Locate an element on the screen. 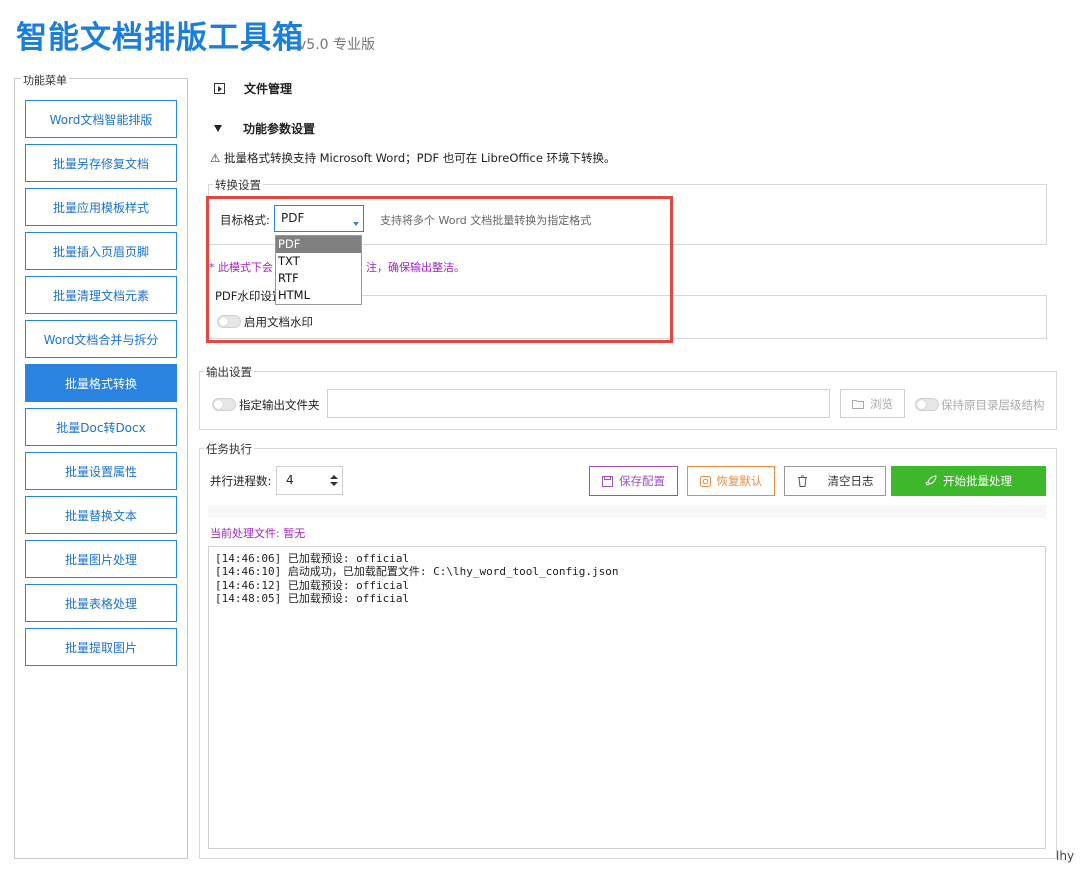 This screenshot has width=1080, height=873. parallel-label: 并行进程数: is located at coordinates (241, 481).